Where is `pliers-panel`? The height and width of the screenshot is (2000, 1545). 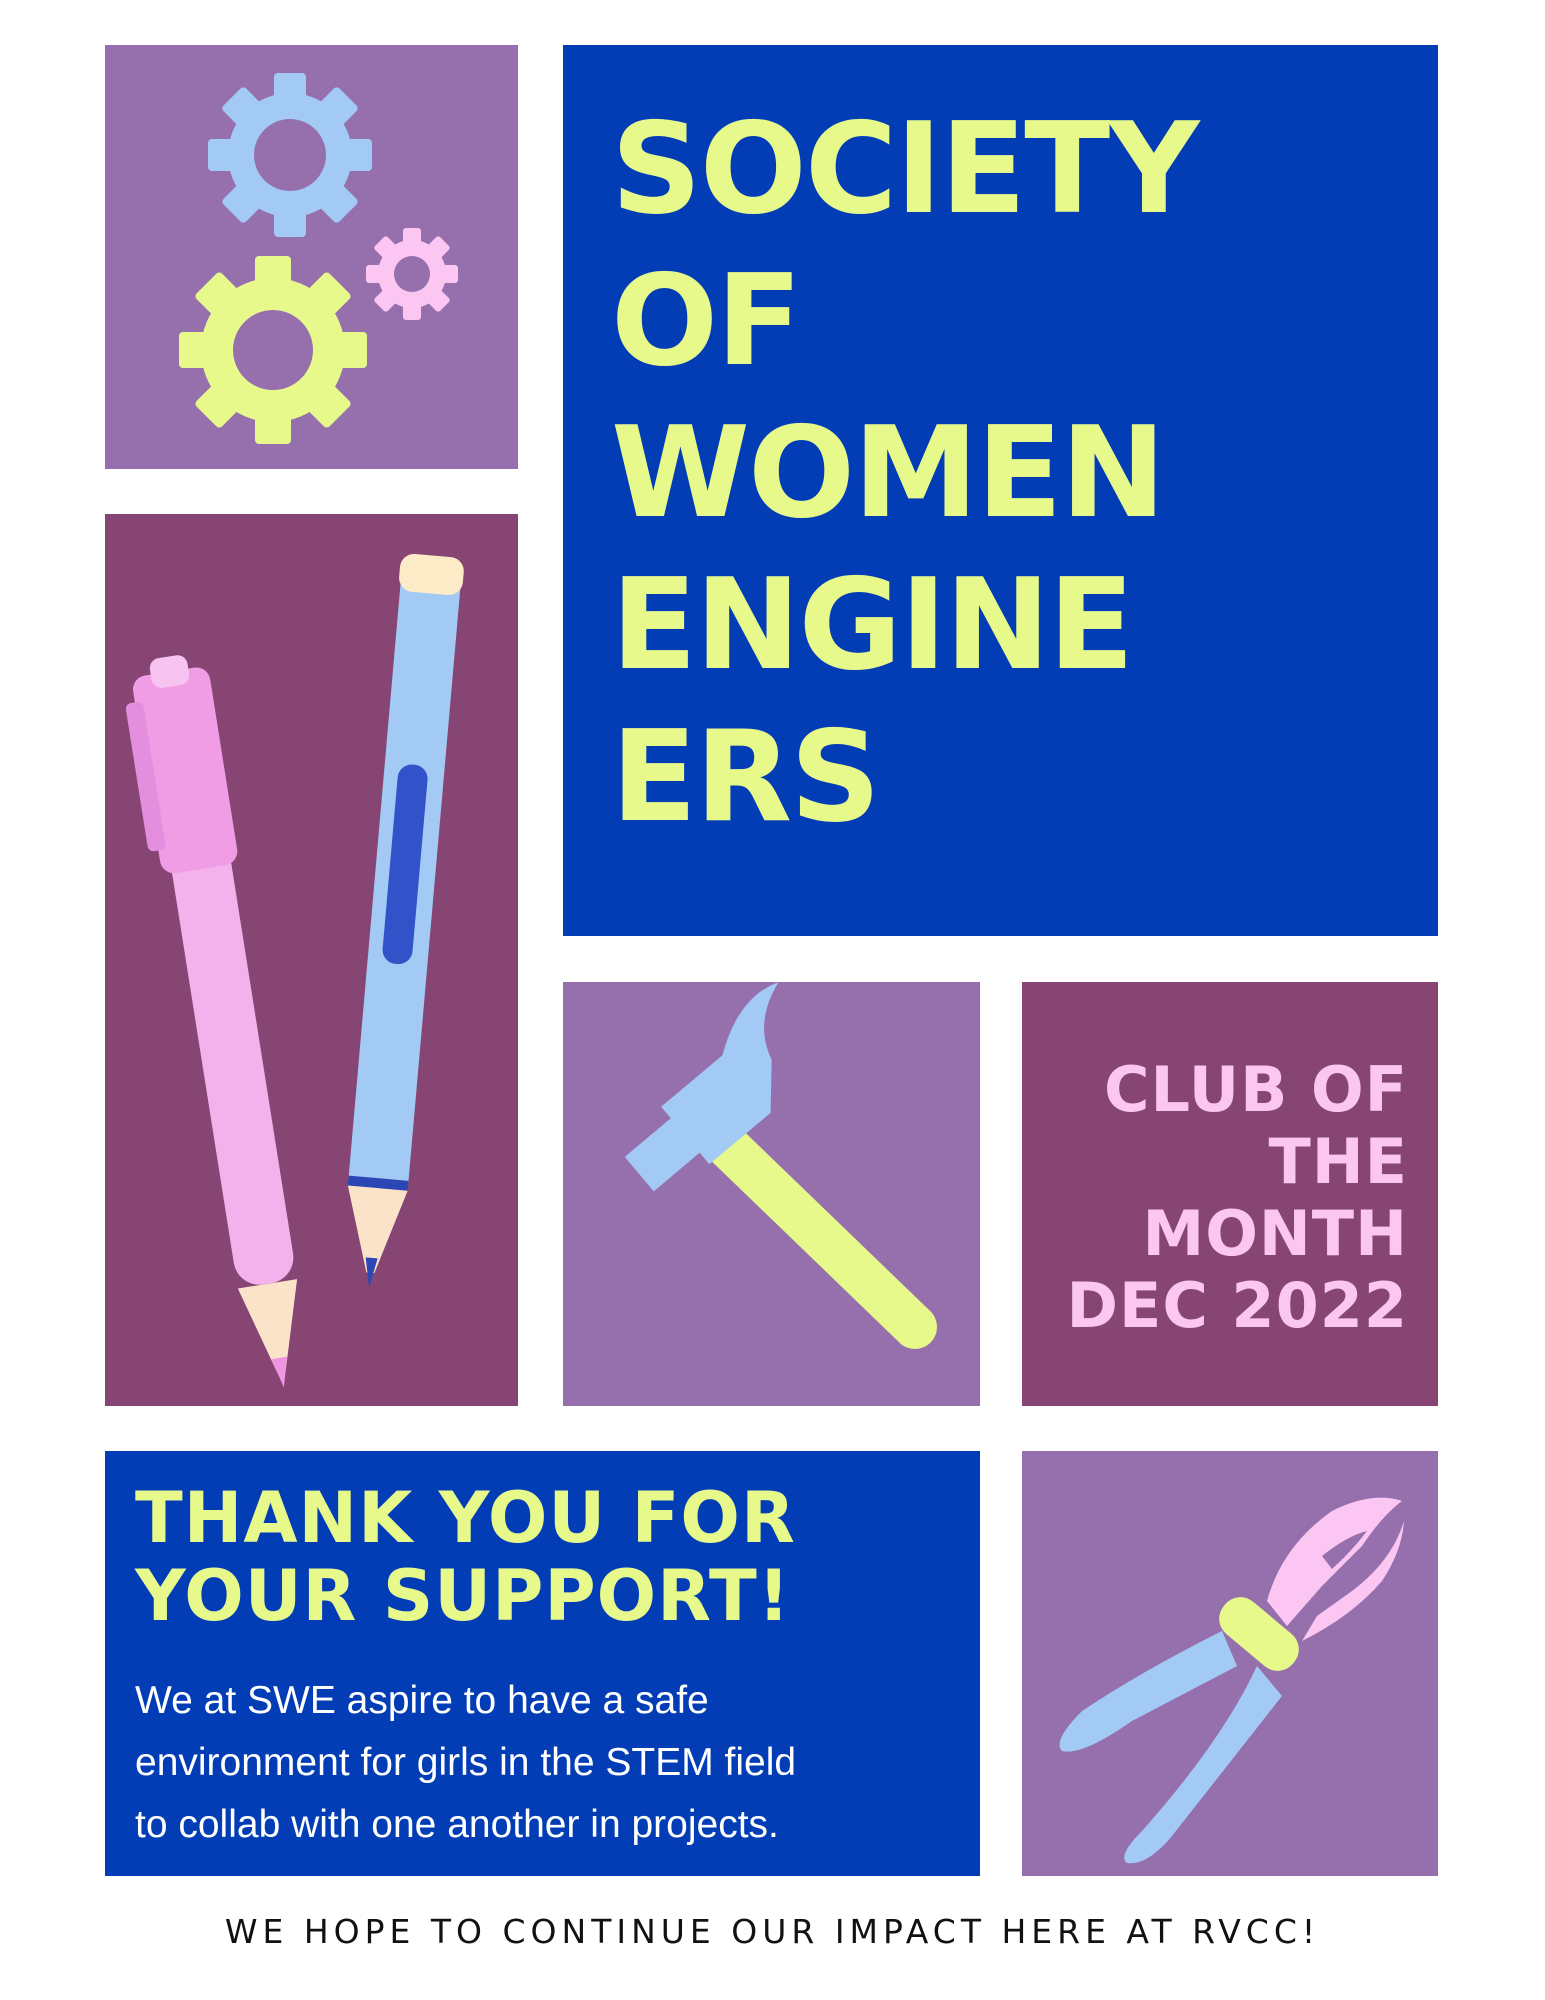
pliers-panel is located at coordinates (1230, 1663).